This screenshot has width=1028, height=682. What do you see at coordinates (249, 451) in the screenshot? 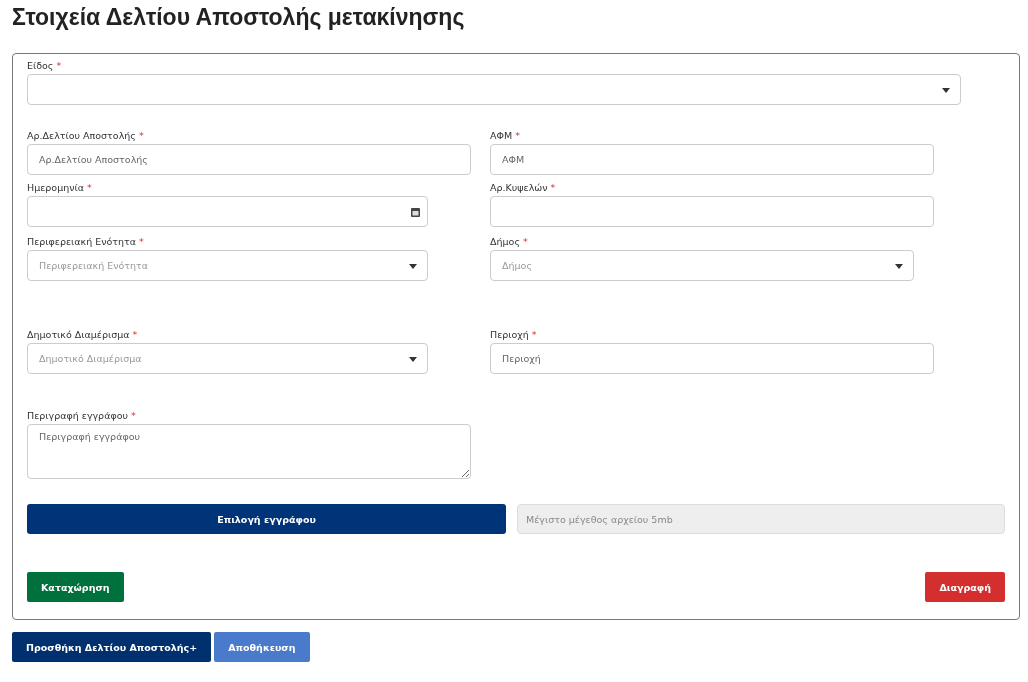
I see `description-field: Περιγραφή εγγράφου` at bounding box center [249, 451].